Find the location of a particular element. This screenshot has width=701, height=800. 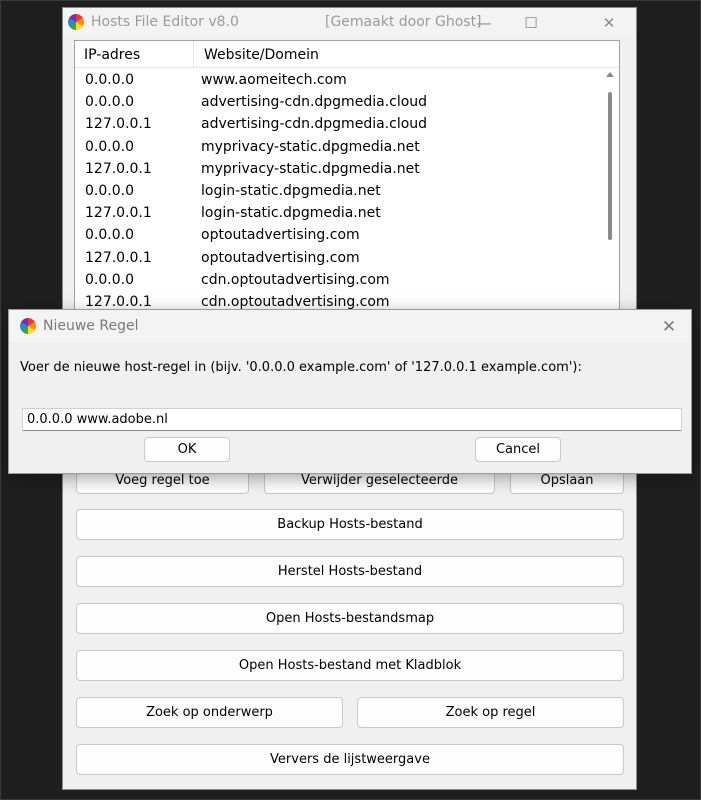

column-header-ip: IP-adres is located at coordinates (112, 55).